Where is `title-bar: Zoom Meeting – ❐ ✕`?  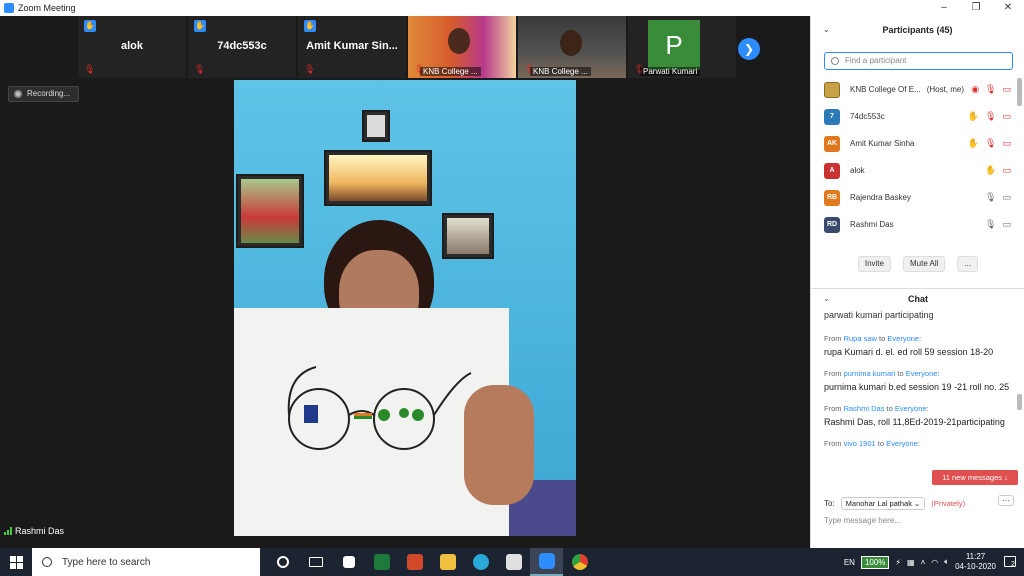
title-bar: Zoom Meeting – ❐ ✕ is located at coordinates (512, 8).